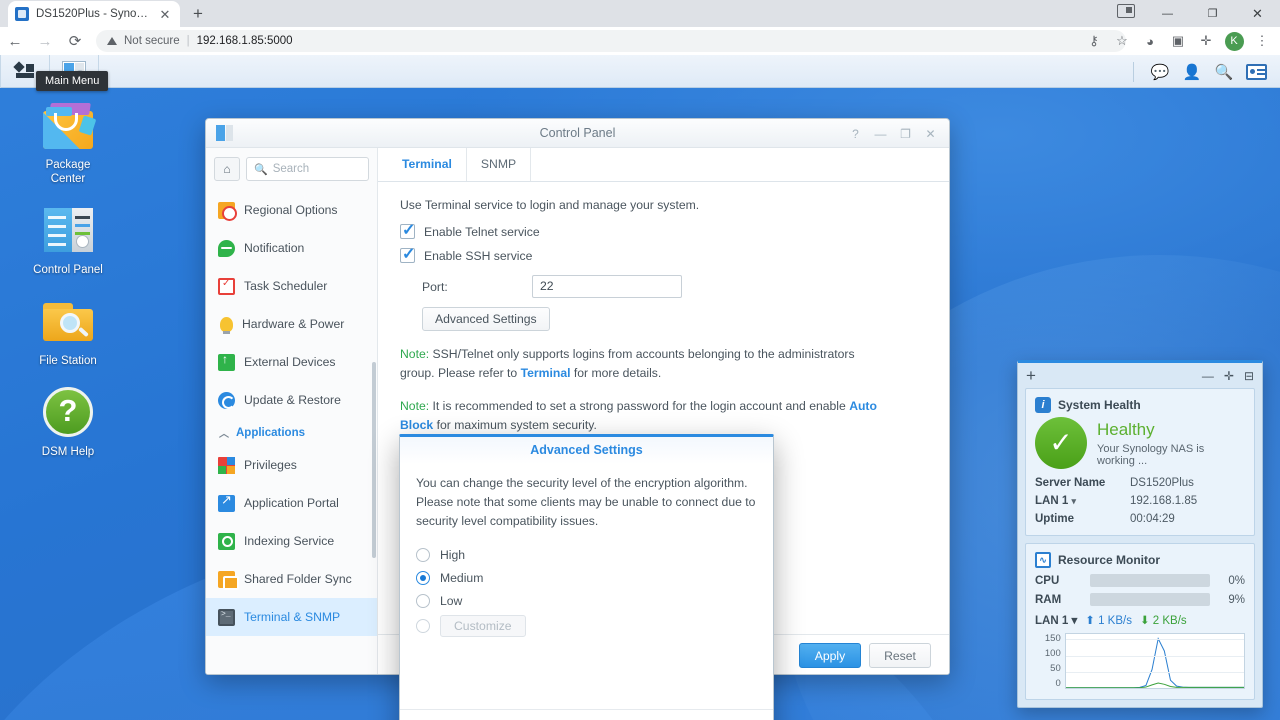 This screenshot has width=1280, height=720. Describe the element at coordinates (1094, 41) in the screenshot. I see `key-icon: ⚷` at that location.